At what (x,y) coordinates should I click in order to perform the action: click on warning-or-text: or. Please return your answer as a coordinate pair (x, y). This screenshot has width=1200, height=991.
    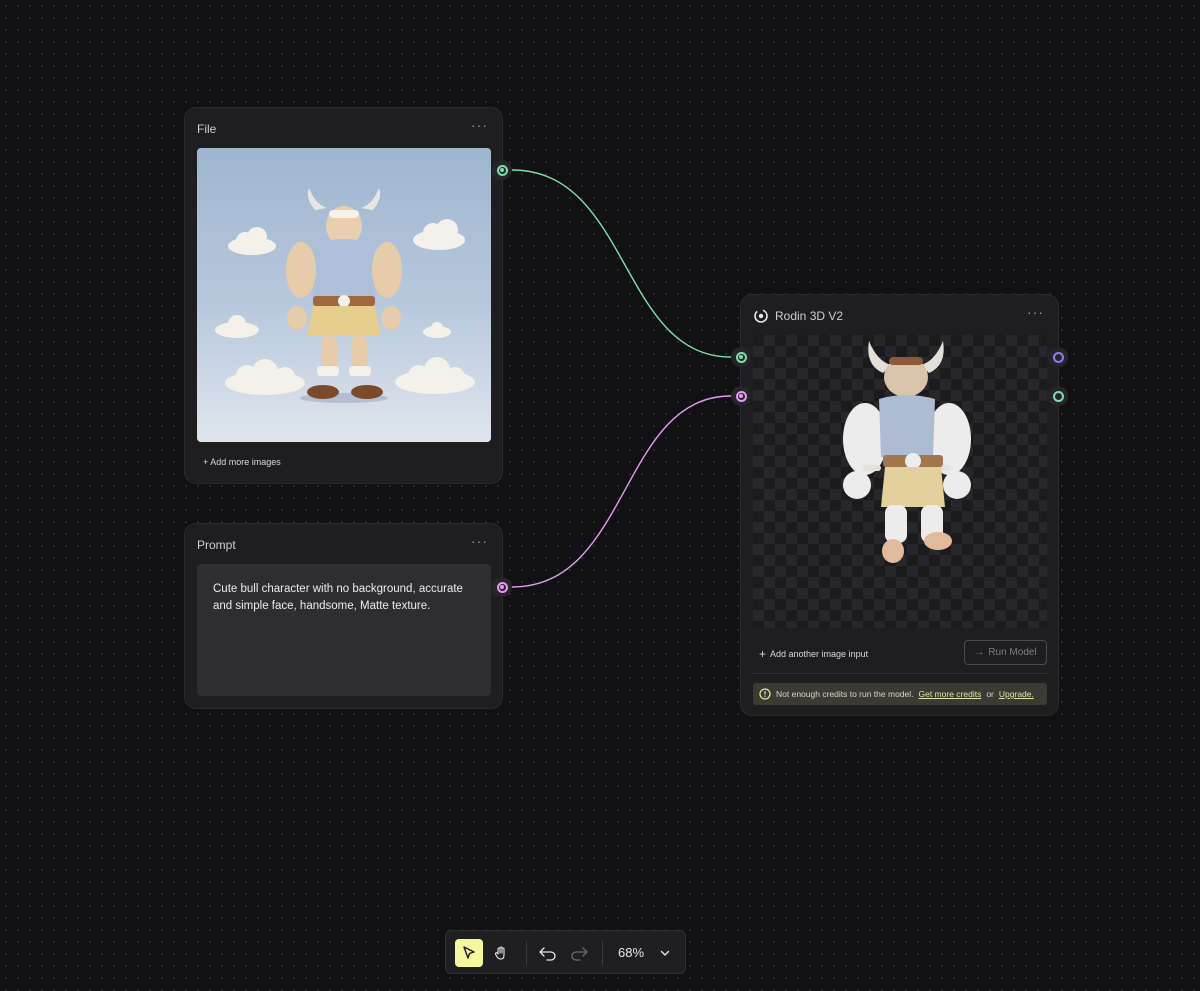
    Looking at the image, I should click on (990, 694).